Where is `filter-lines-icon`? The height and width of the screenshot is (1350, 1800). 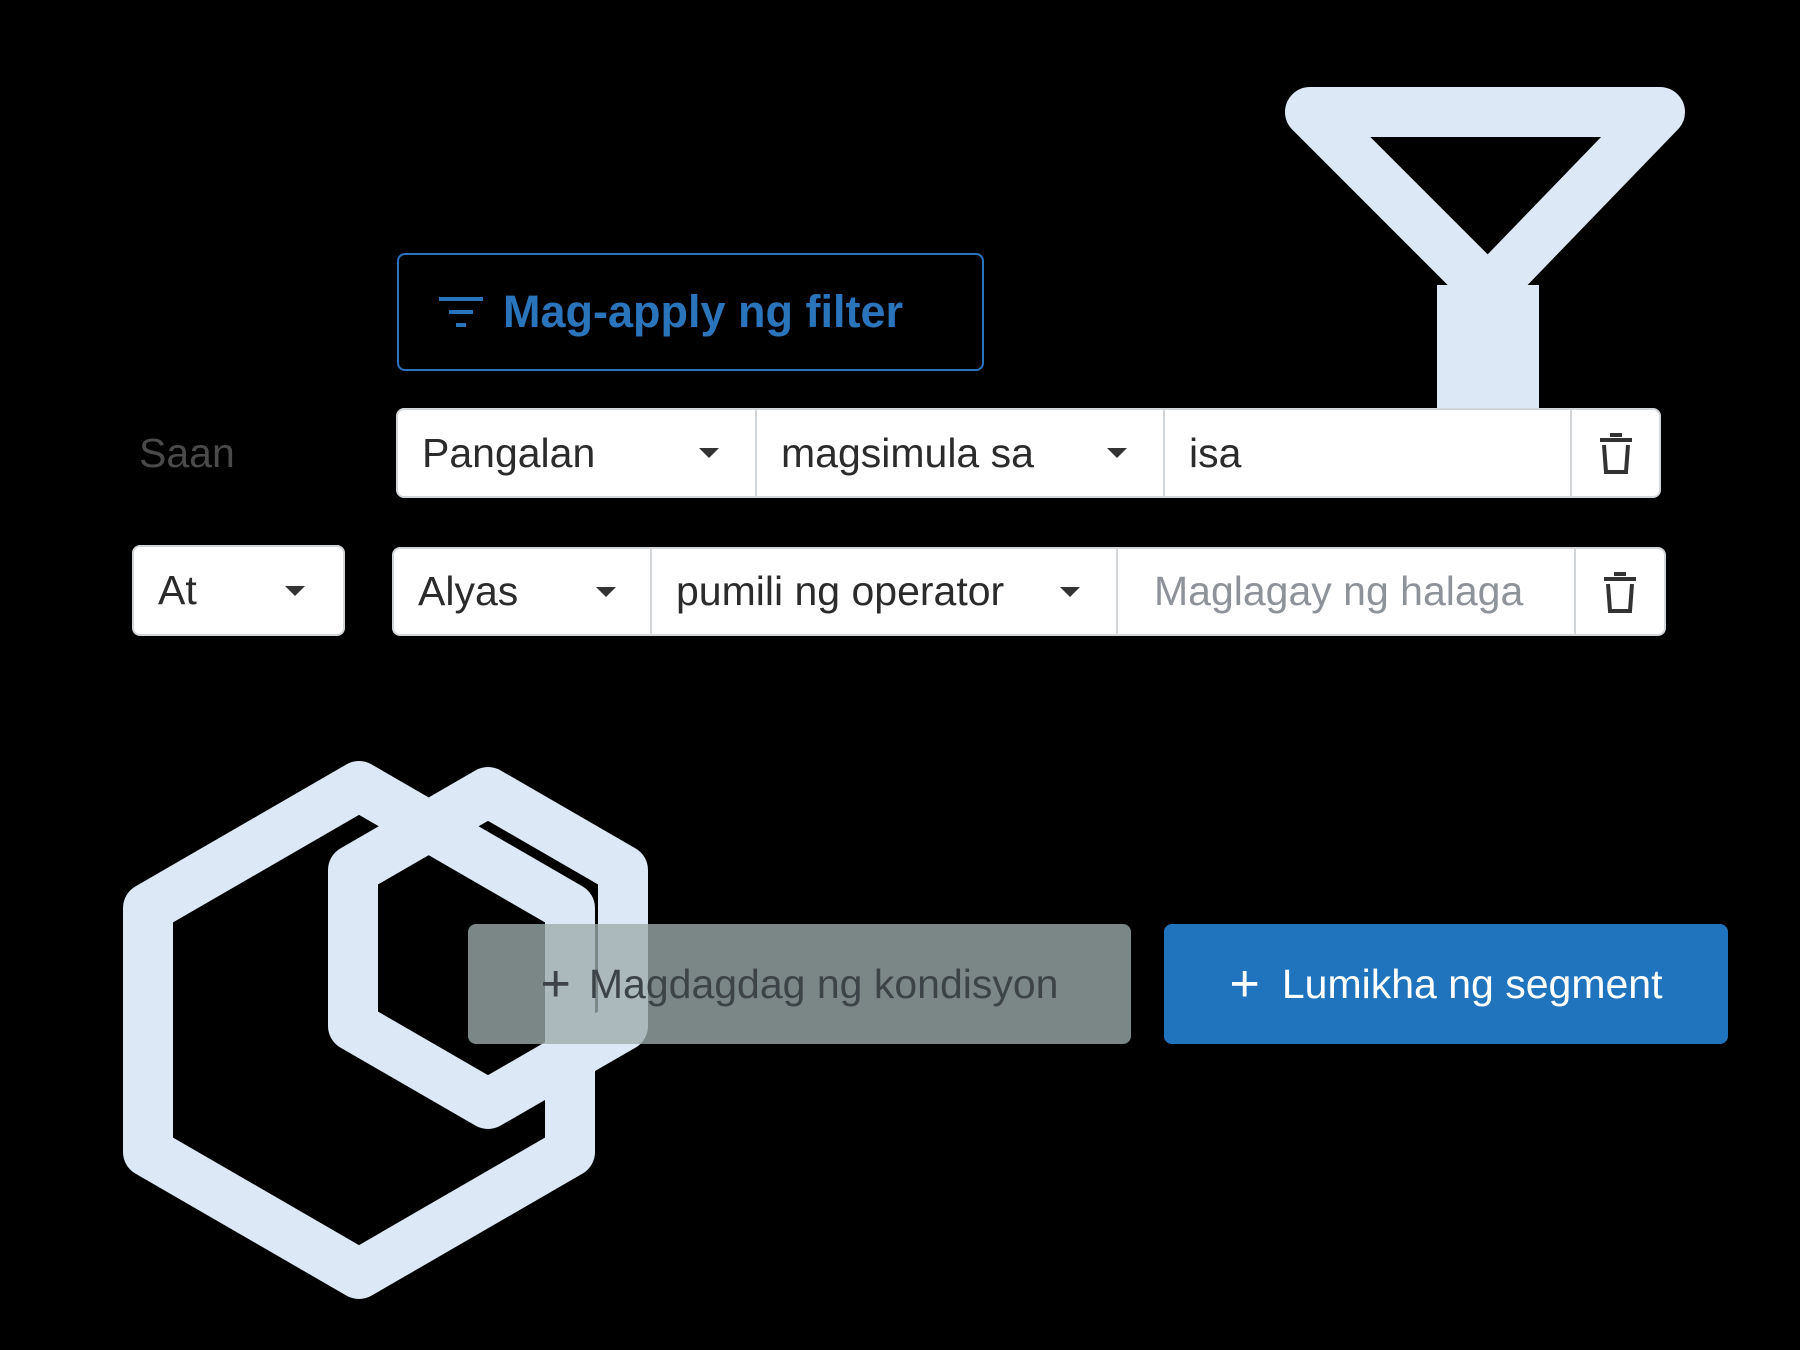
filter-lines-icon is located at coordinates (461, 312).